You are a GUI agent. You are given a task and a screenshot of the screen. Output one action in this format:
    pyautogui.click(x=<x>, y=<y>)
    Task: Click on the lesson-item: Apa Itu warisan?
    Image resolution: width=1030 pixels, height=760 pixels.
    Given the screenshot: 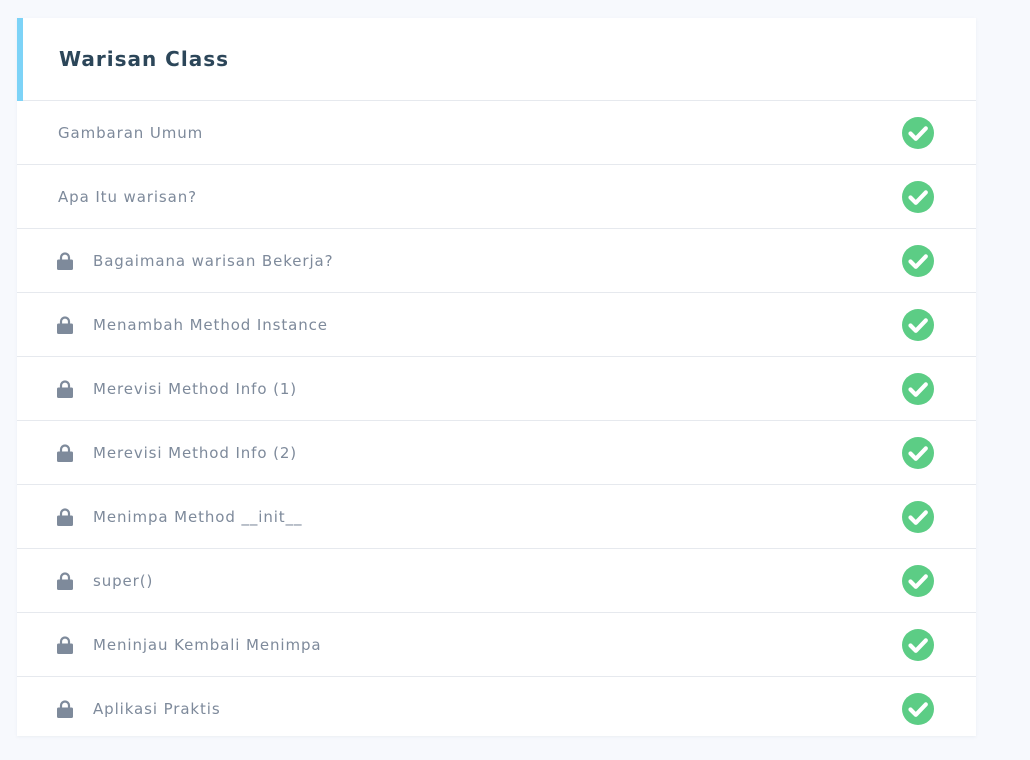 What is the action you would take?
    pyautogui.click(x=496, y=197)
    